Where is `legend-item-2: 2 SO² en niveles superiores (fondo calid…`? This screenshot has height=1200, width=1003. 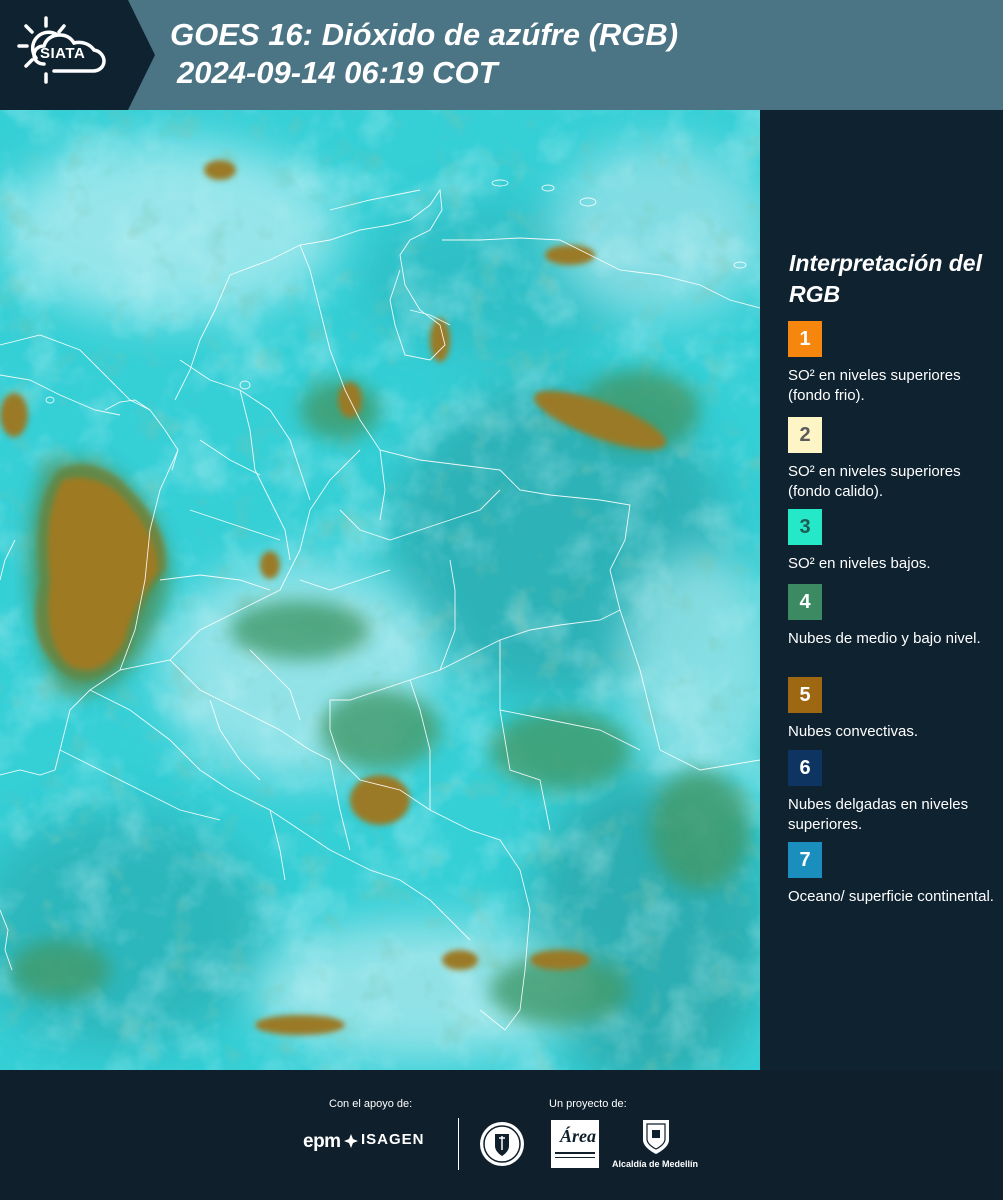 legend-item-2: 2 SO² en niveles superiores (fondo calid… is located at coordinates (893, 459).